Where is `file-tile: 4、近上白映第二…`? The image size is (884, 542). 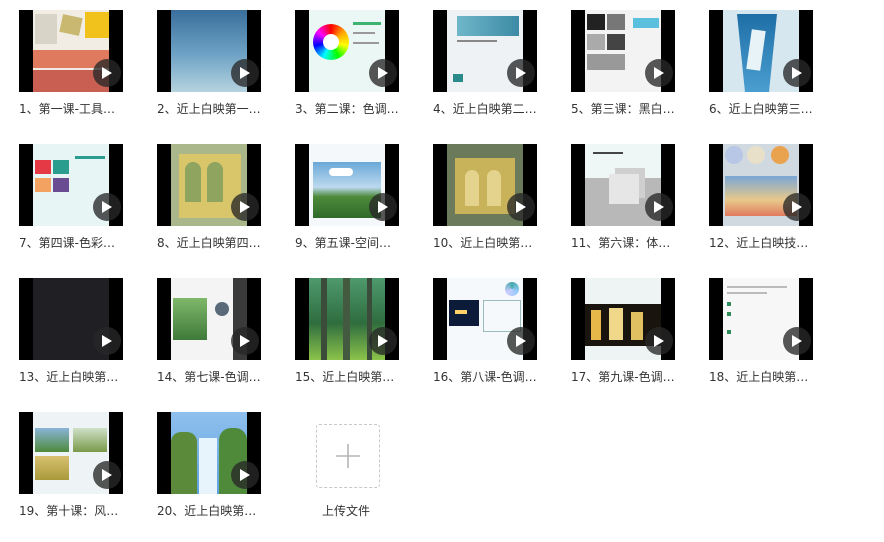 file-tile: 4、近上白映第二… is located at coordinates (493, 70).